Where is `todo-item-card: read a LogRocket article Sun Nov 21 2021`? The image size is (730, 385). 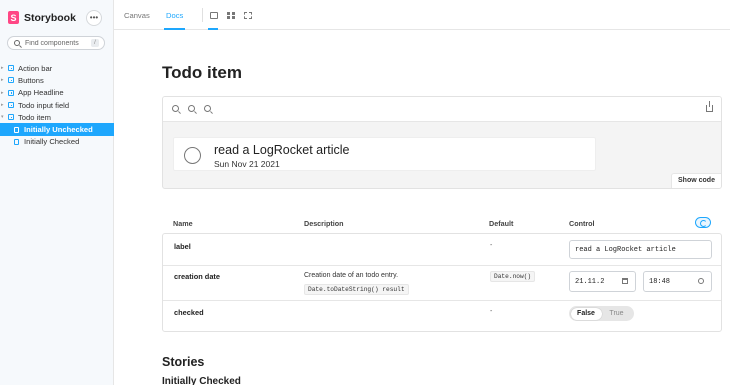
todo-item-card: read a LogRocket article Sun Nov 21 2021 is located at coordinates (384, 154).